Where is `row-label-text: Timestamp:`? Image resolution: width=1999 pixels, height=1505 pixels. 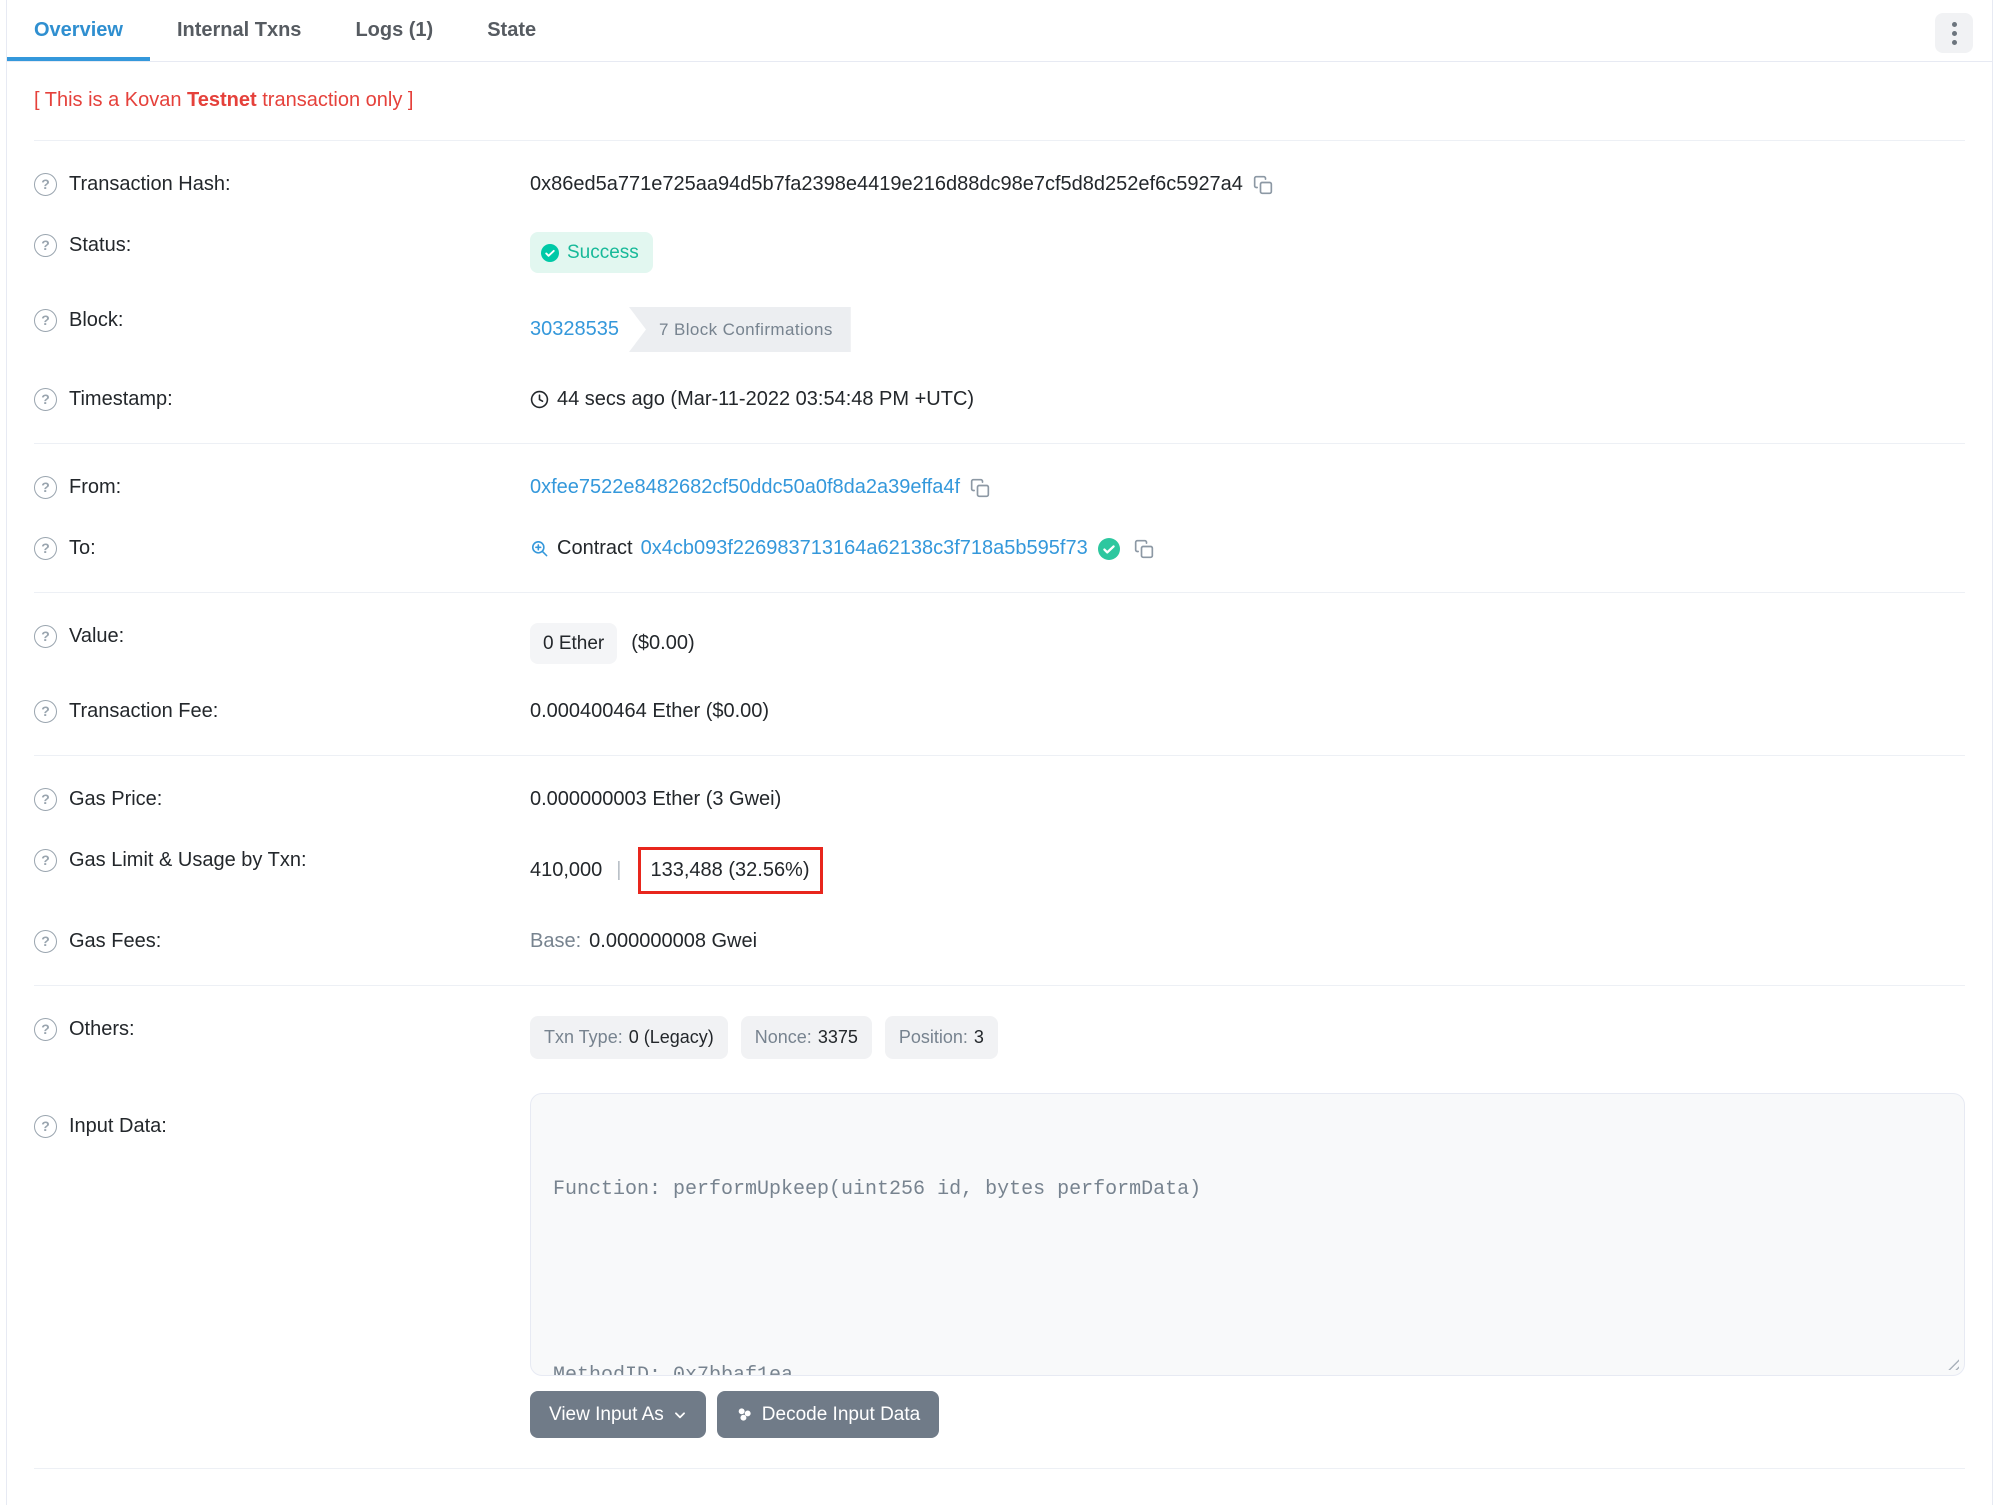 row-label-text: Timestamp: is located at coordinates (121, 399).